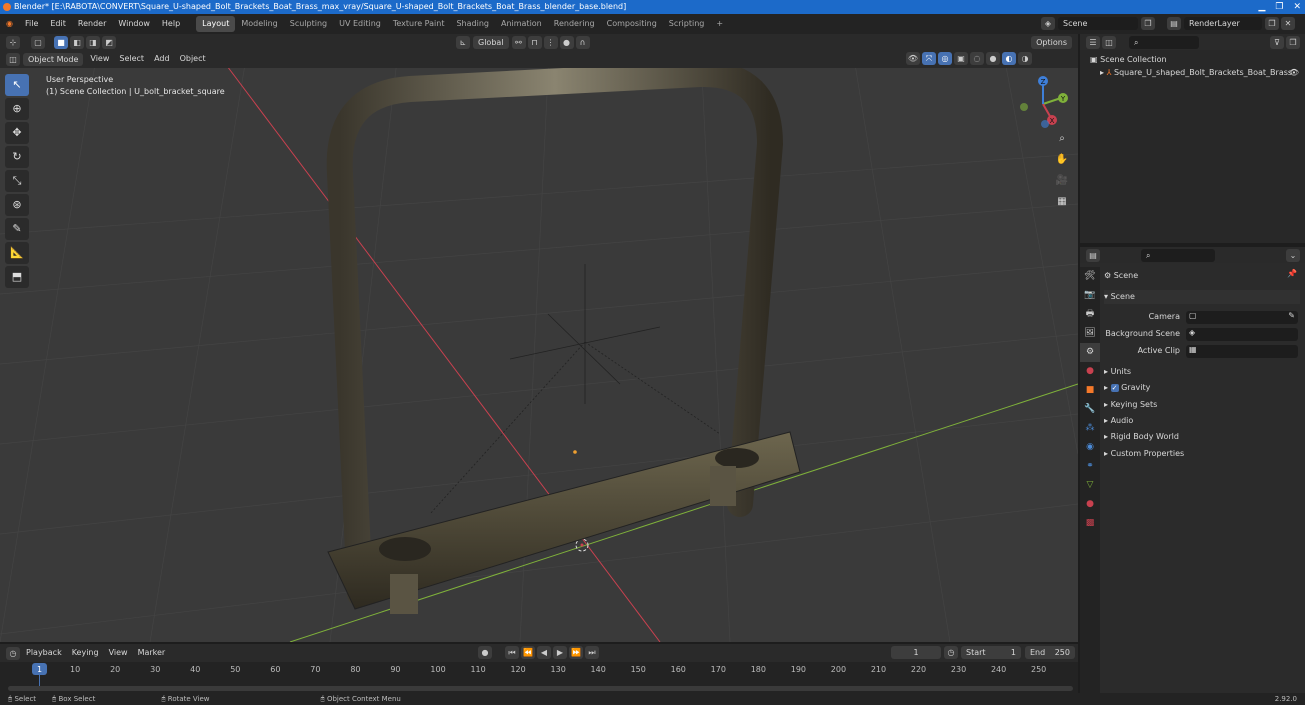 This screenshot has width=1305, height=705. I want to click on tab-shading: Shading, so click(472, 24).